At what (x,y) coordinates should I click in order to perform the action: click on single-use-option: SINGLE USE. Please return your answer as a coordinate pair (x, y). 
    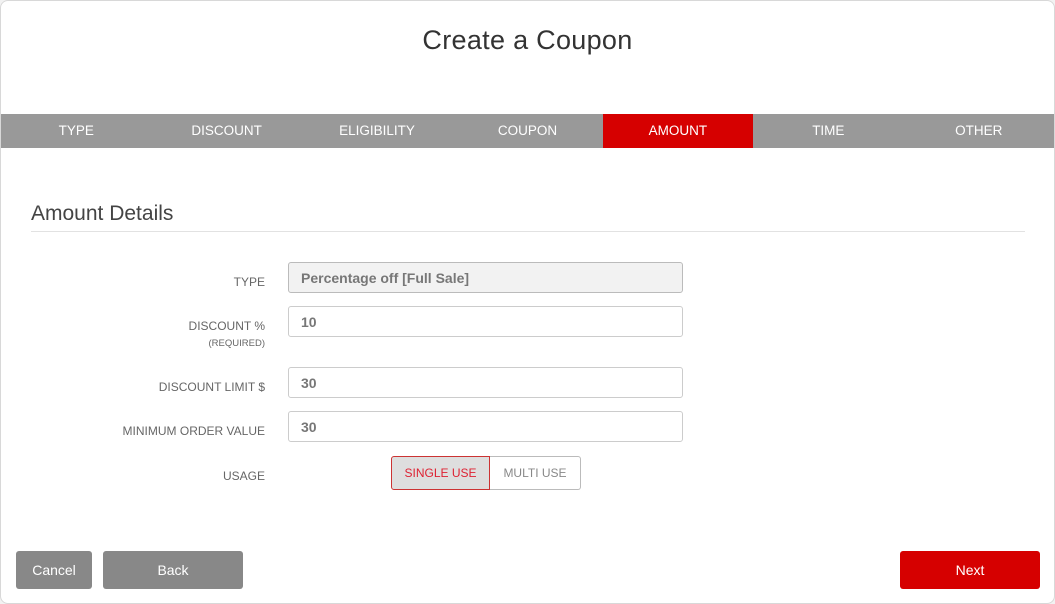
    Looking at the image, I should click on (440, 473).